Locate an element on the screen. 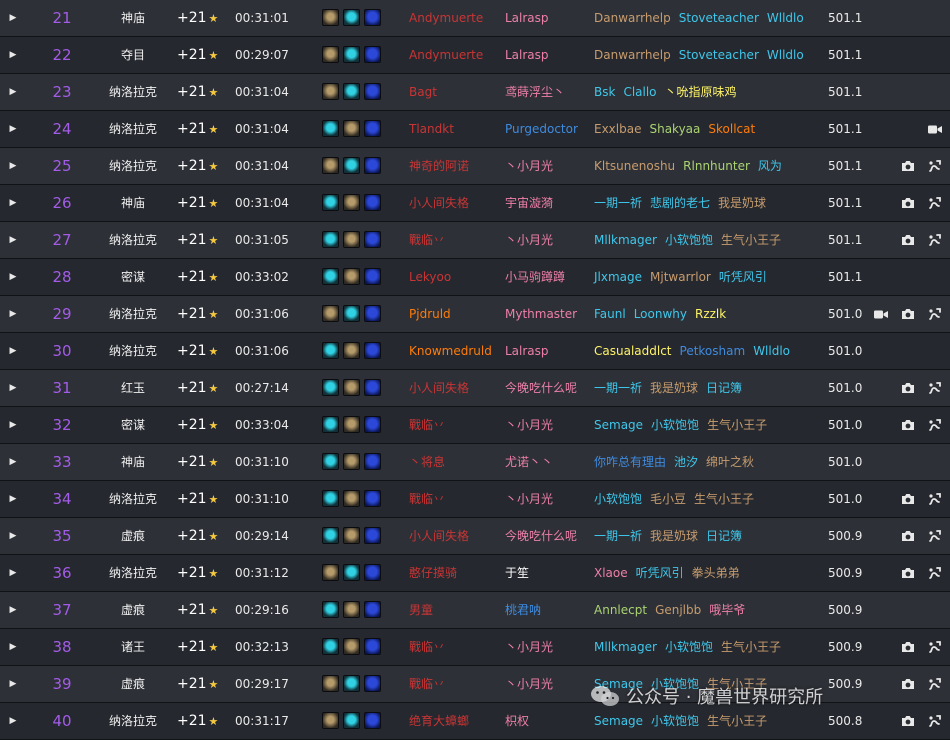 This screenshot has width=950, height=740. dps-player-name: Petkosham is located at coordinates (713, 351).